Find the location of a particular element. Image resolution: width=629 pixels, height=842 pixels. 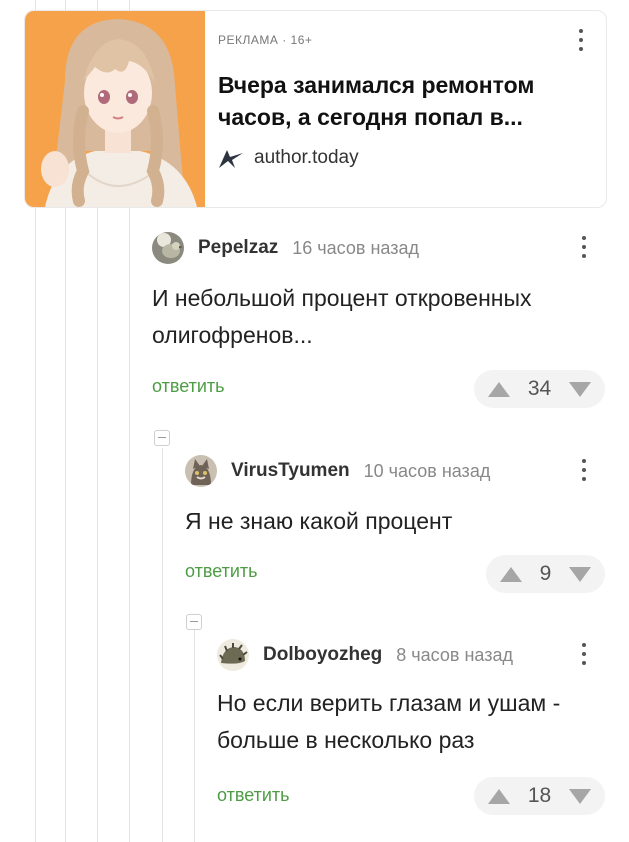

comment-text: Я не знаю какой процент is located at coordinates (319, 521).